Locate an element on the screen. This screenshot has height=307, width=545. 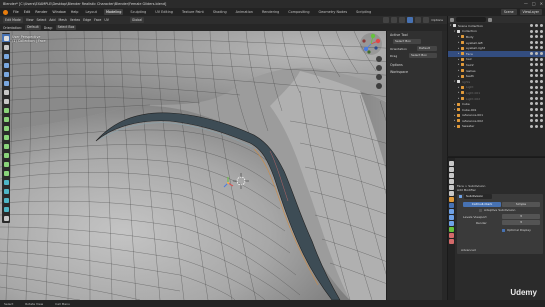
n-orientation-dropdown: Default is located at coordinates (427, 48).